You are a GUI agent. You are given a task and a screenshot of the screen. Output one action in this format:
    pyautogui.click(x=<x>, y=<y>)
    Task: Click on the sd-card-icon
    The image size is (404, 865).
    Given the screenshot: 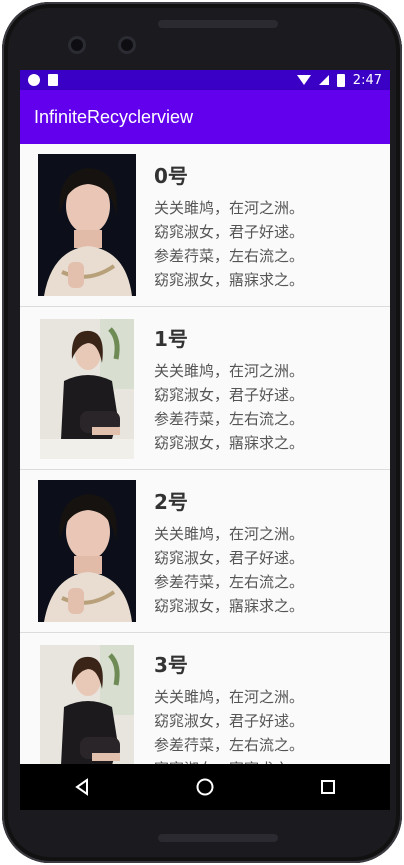 What is the action you would take?
    pyautogui.click(x=53, y=80)
    